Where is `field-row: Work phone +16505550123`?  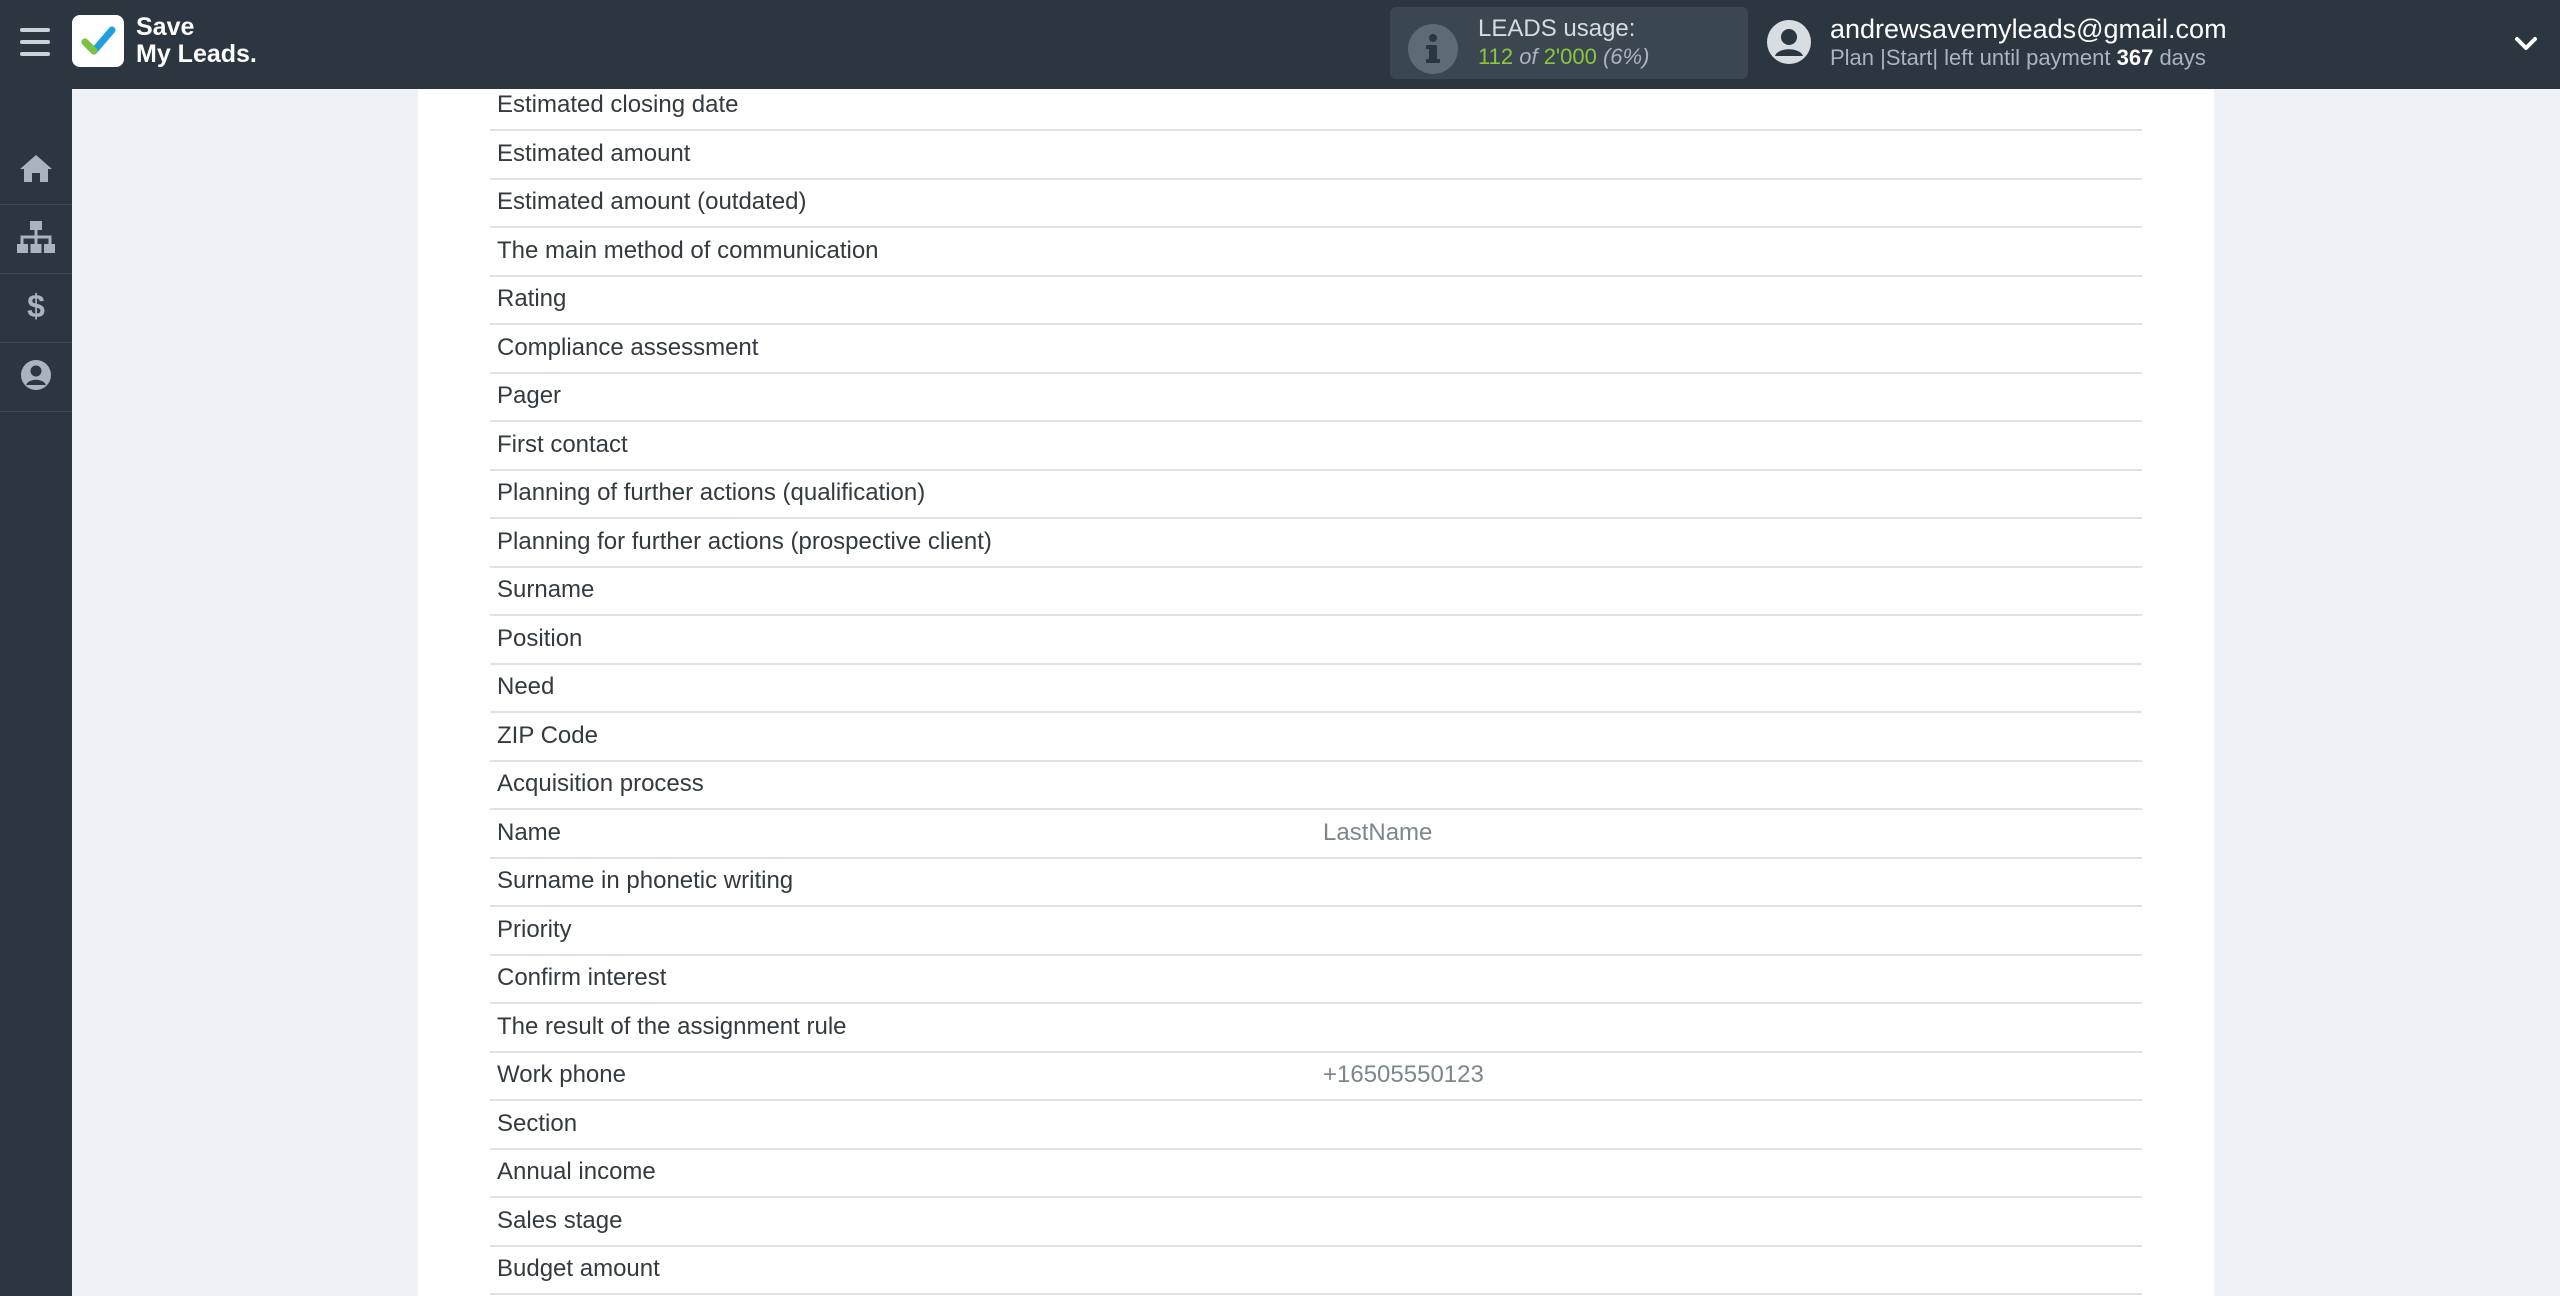 field-row: Work phone +16505550123 is located at coordinates (1316, 1076).